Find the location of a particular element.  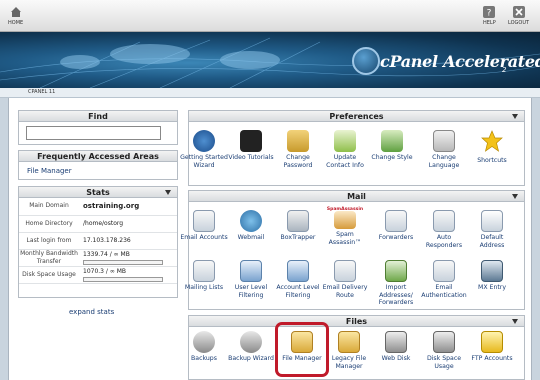

home-label: HOME is located at coordinates (16, 23).